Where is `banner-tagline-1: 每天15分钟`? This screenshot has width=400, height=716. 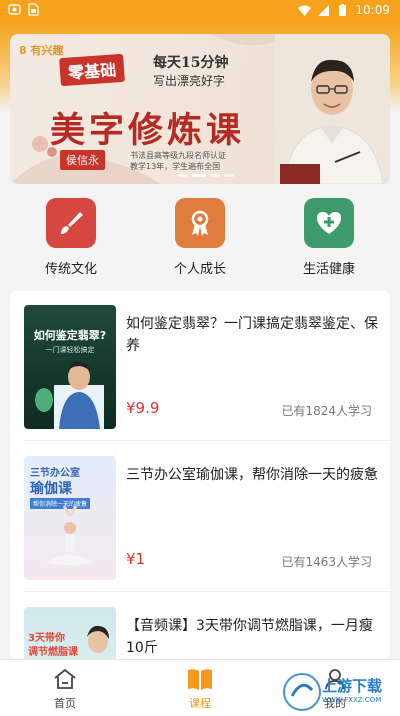
banner-tagline-1: 每天15分钟 is located at coordinates (191, 63).